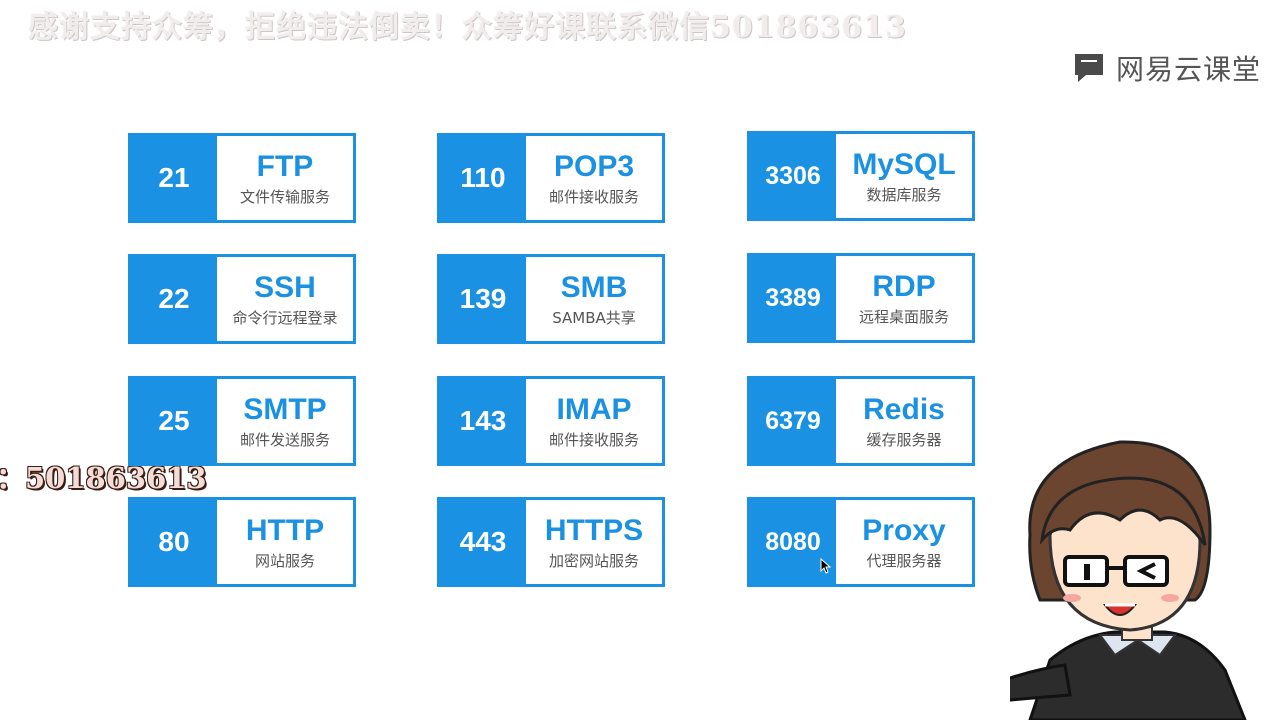 The height and width of the screenshot is (720, 1280). What do you see at coordinates (826, 566) in the screenshot?
I see `mouse-cursor-icon` at bounding box center [826, 566].